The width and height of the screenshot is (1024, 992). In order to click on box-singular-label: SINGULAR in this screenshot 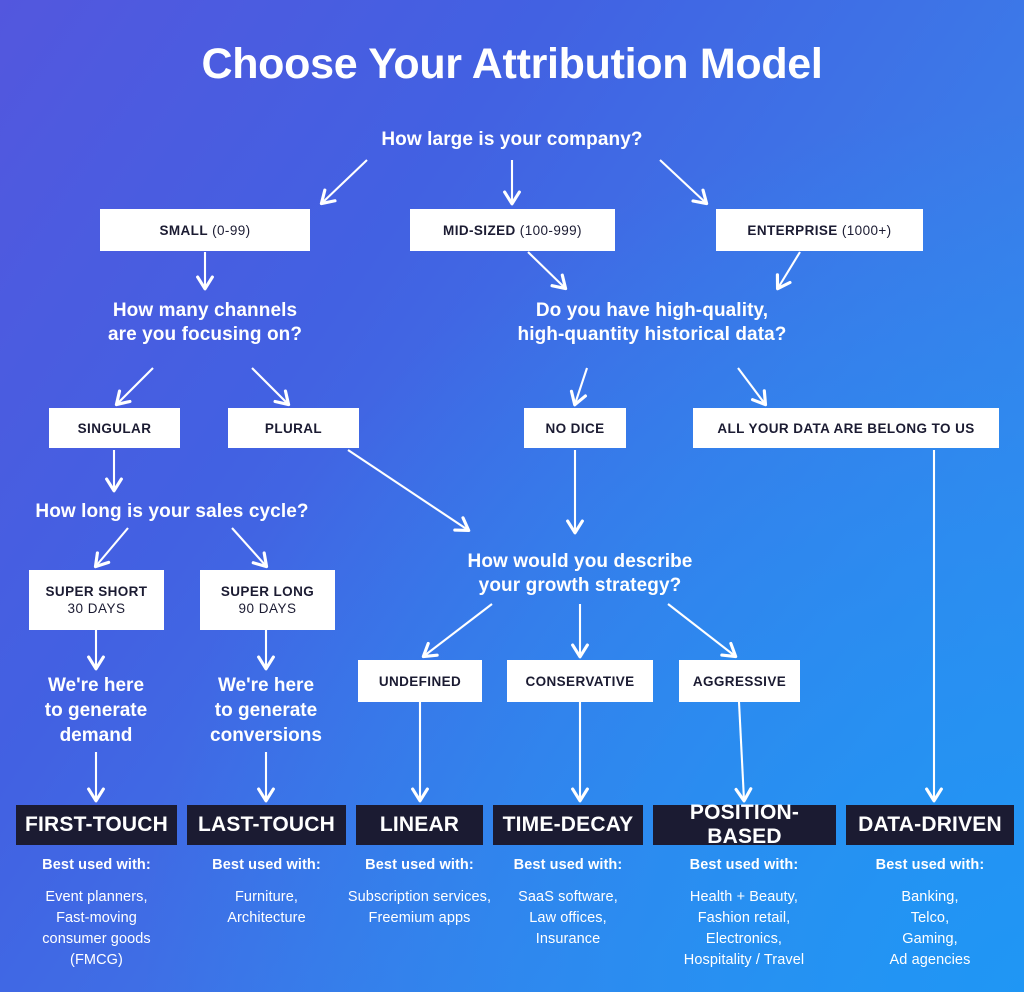, I will do `click(114, 428)`.